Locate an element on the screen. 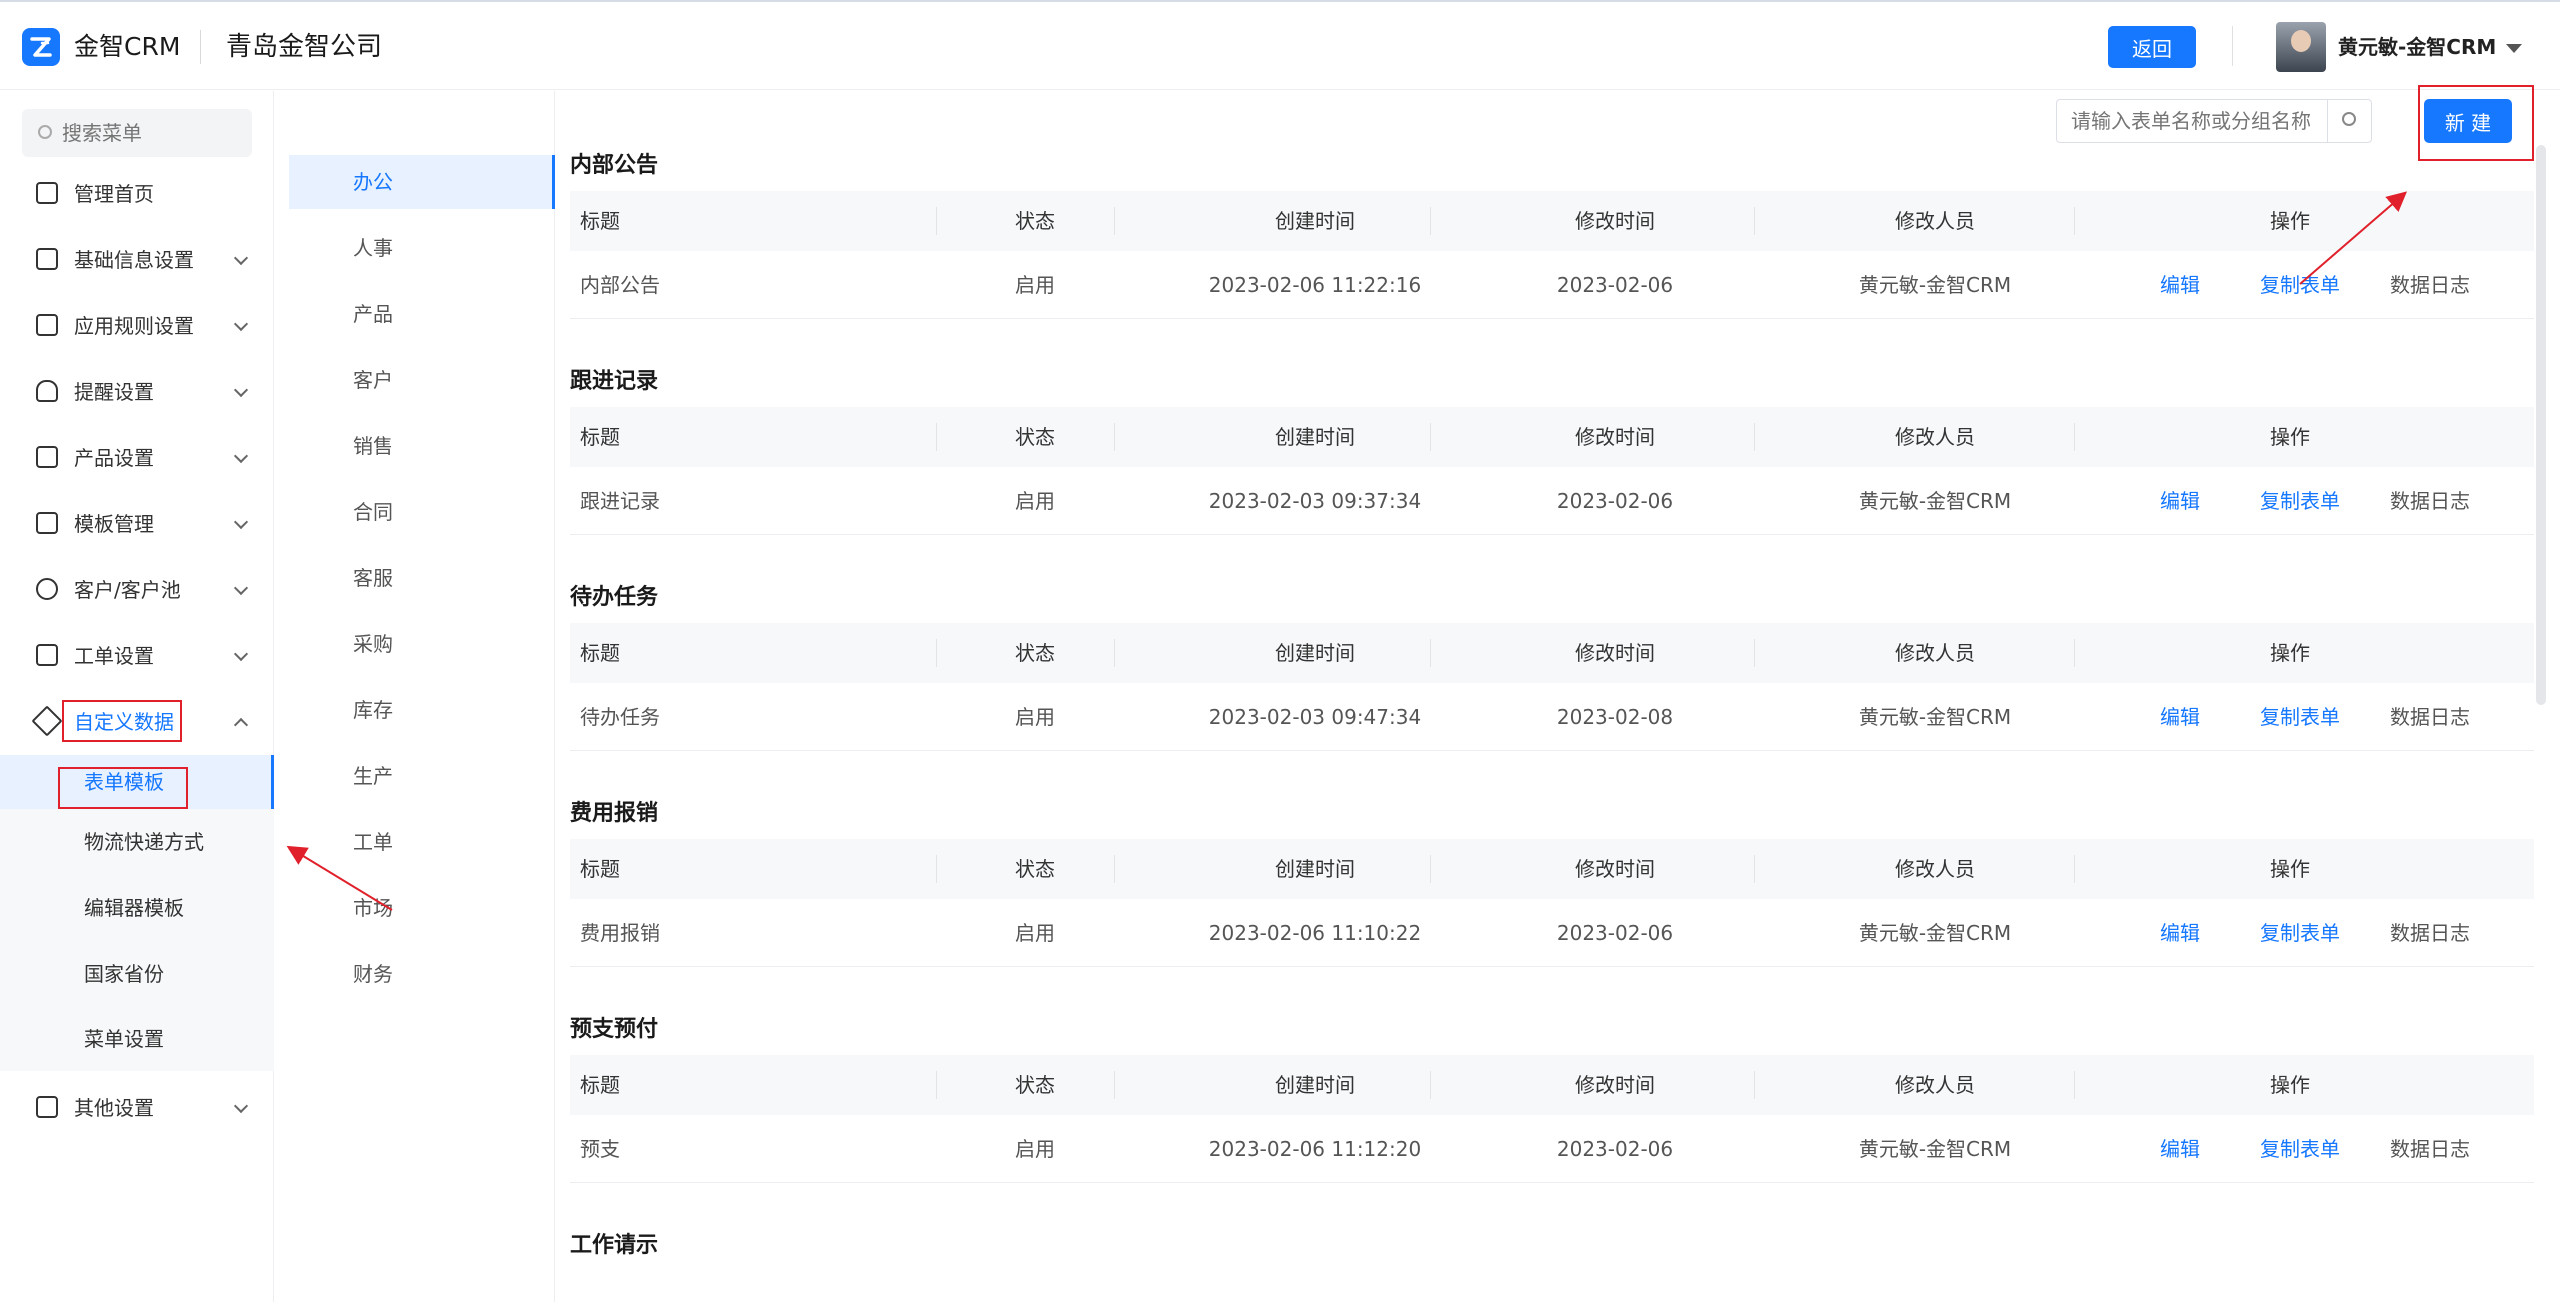 The image size is (2560, 1302). created-time: 2023-02-03 09:47:34 is located at coordinates (1315, 717).